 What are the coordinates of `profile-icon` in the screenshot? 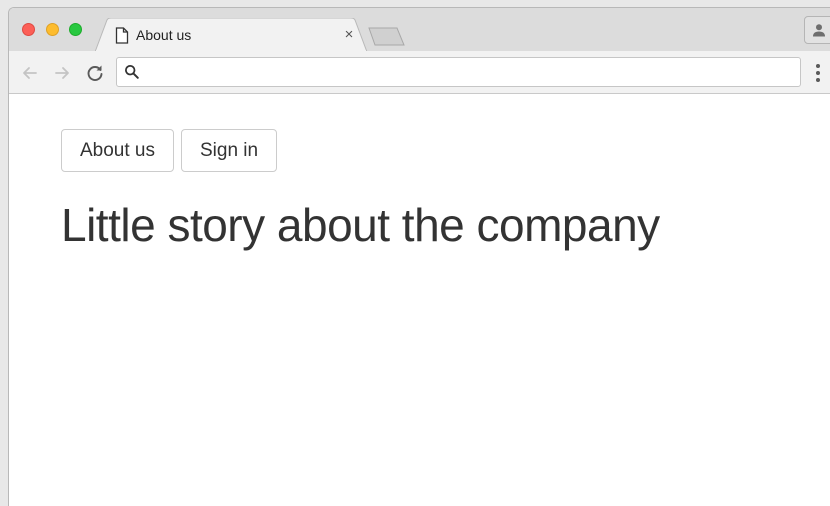 It's located at (819, 30).